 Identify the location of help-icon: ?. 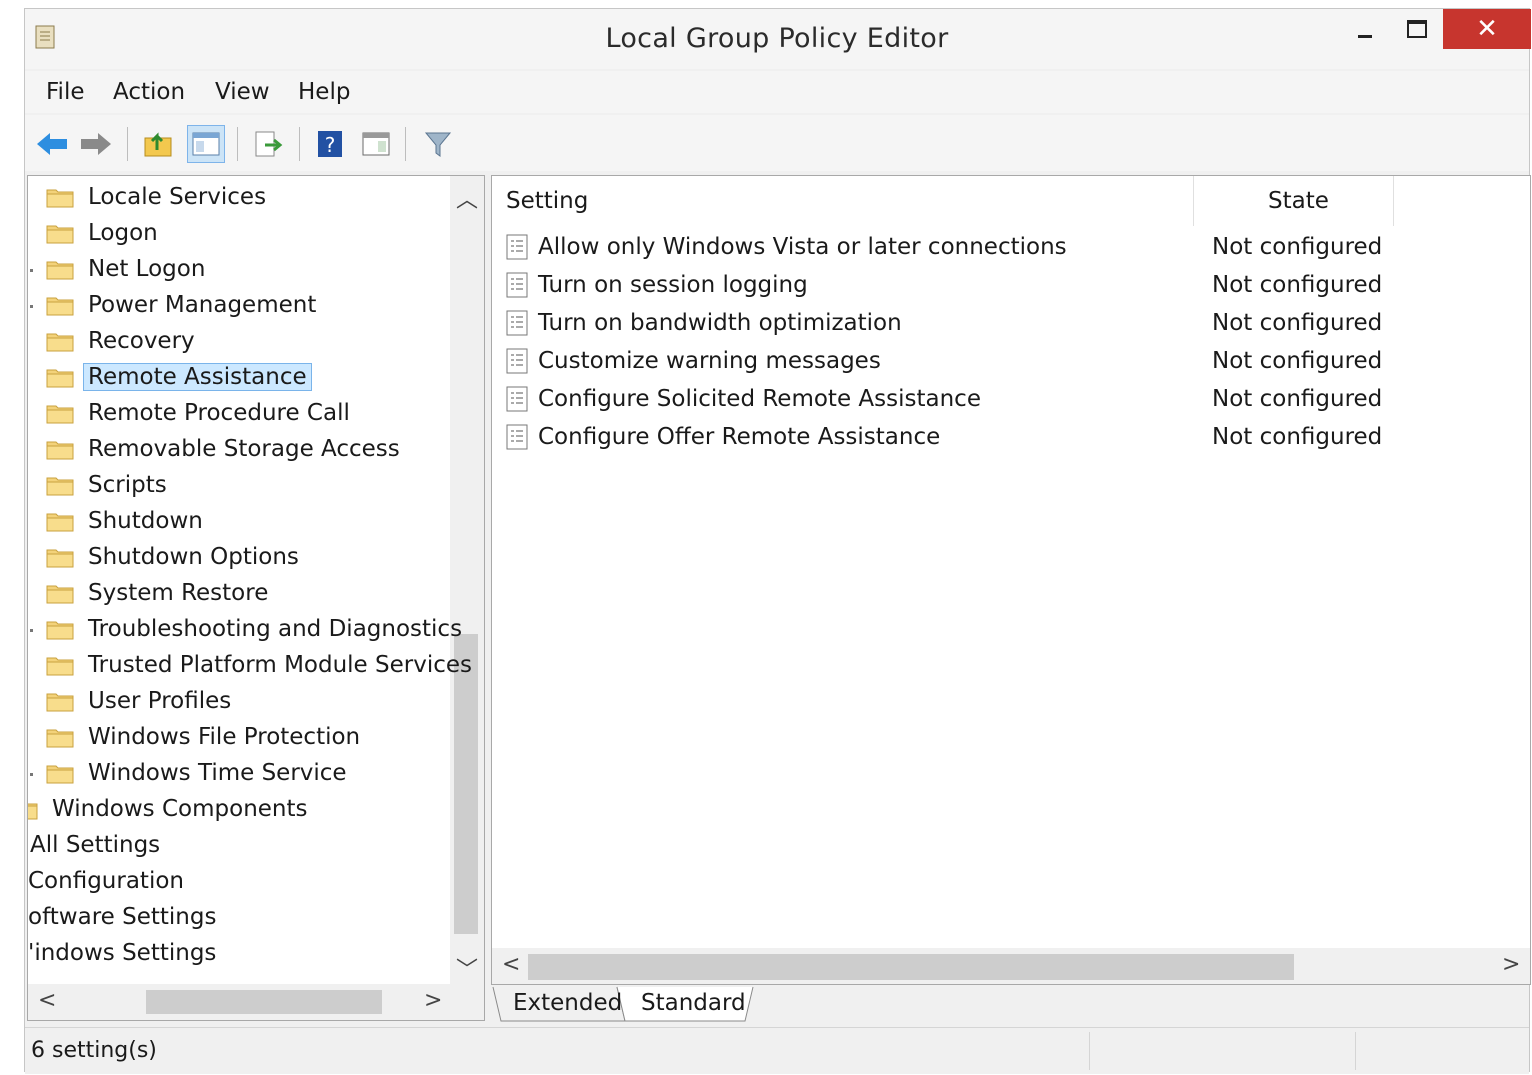
(330, 144).